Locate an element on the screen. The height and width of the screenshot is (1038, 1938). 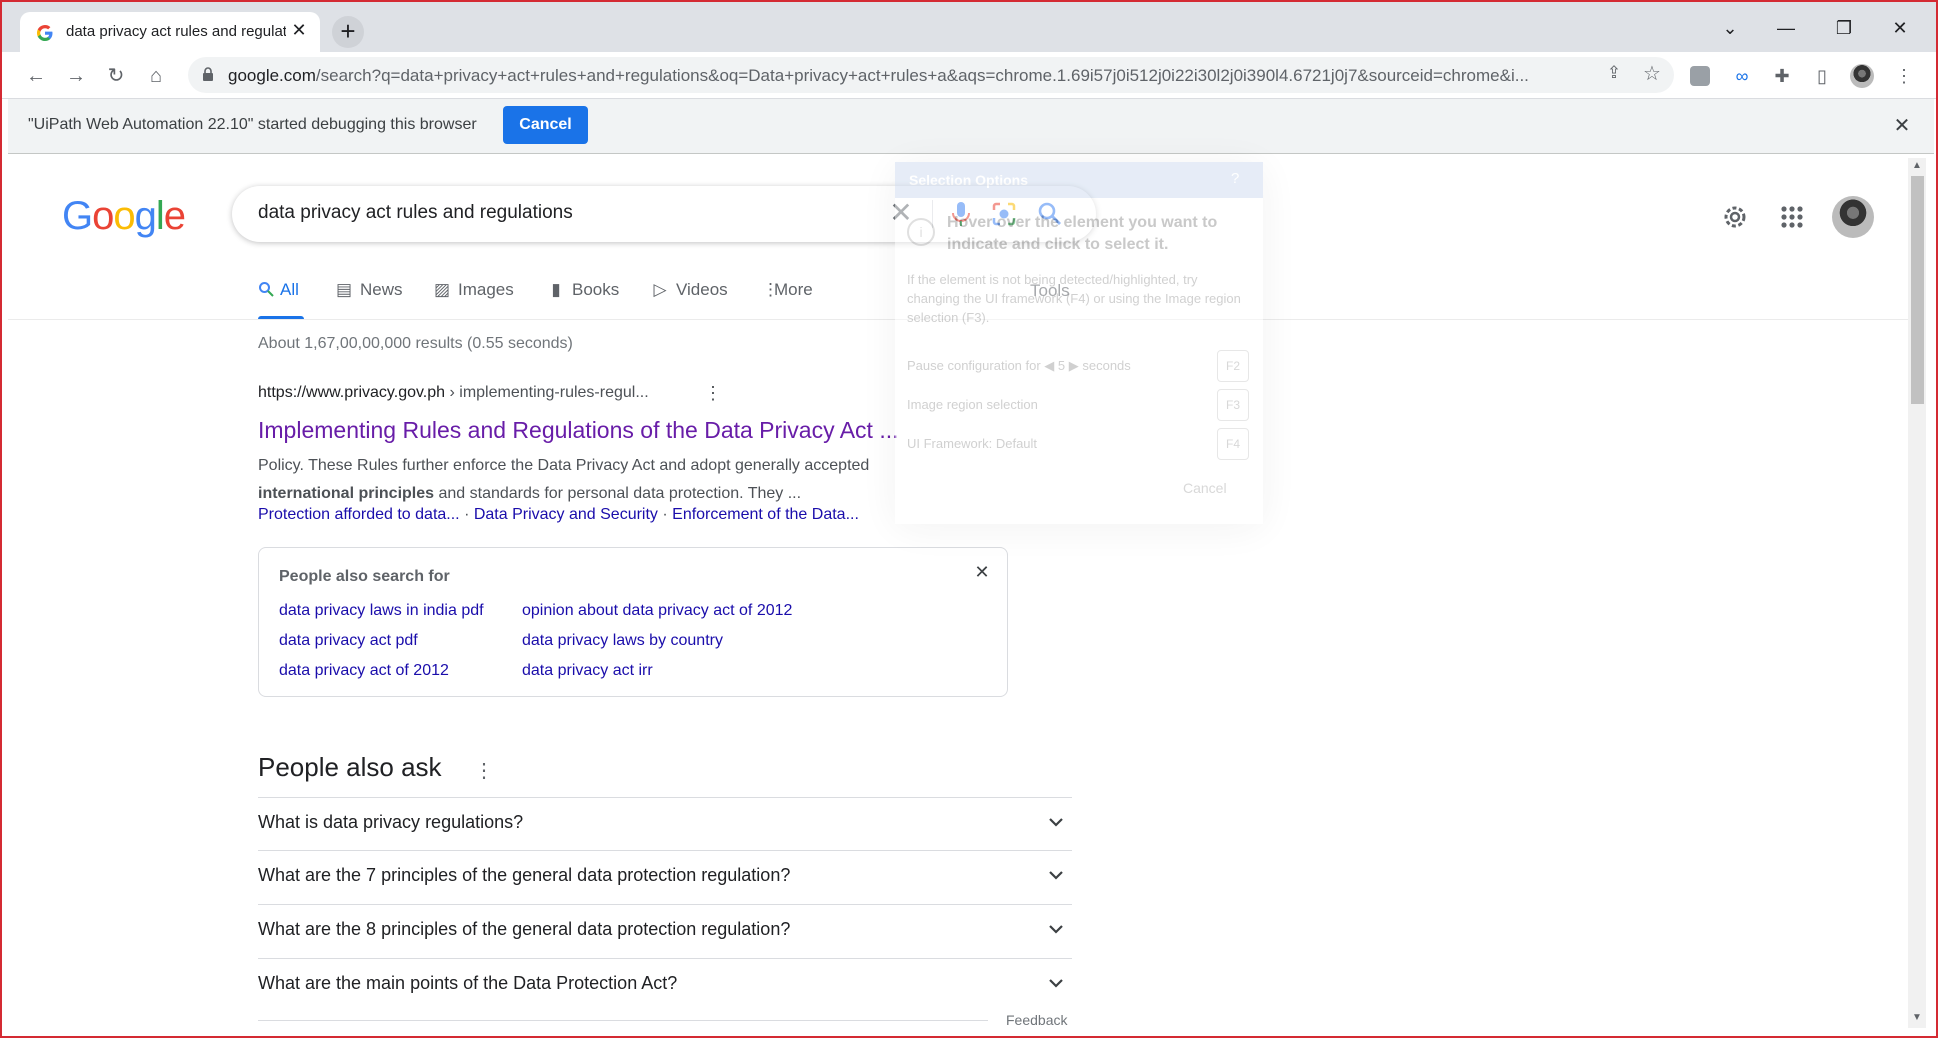
extension-icon is located at coordinates (1700, 76).